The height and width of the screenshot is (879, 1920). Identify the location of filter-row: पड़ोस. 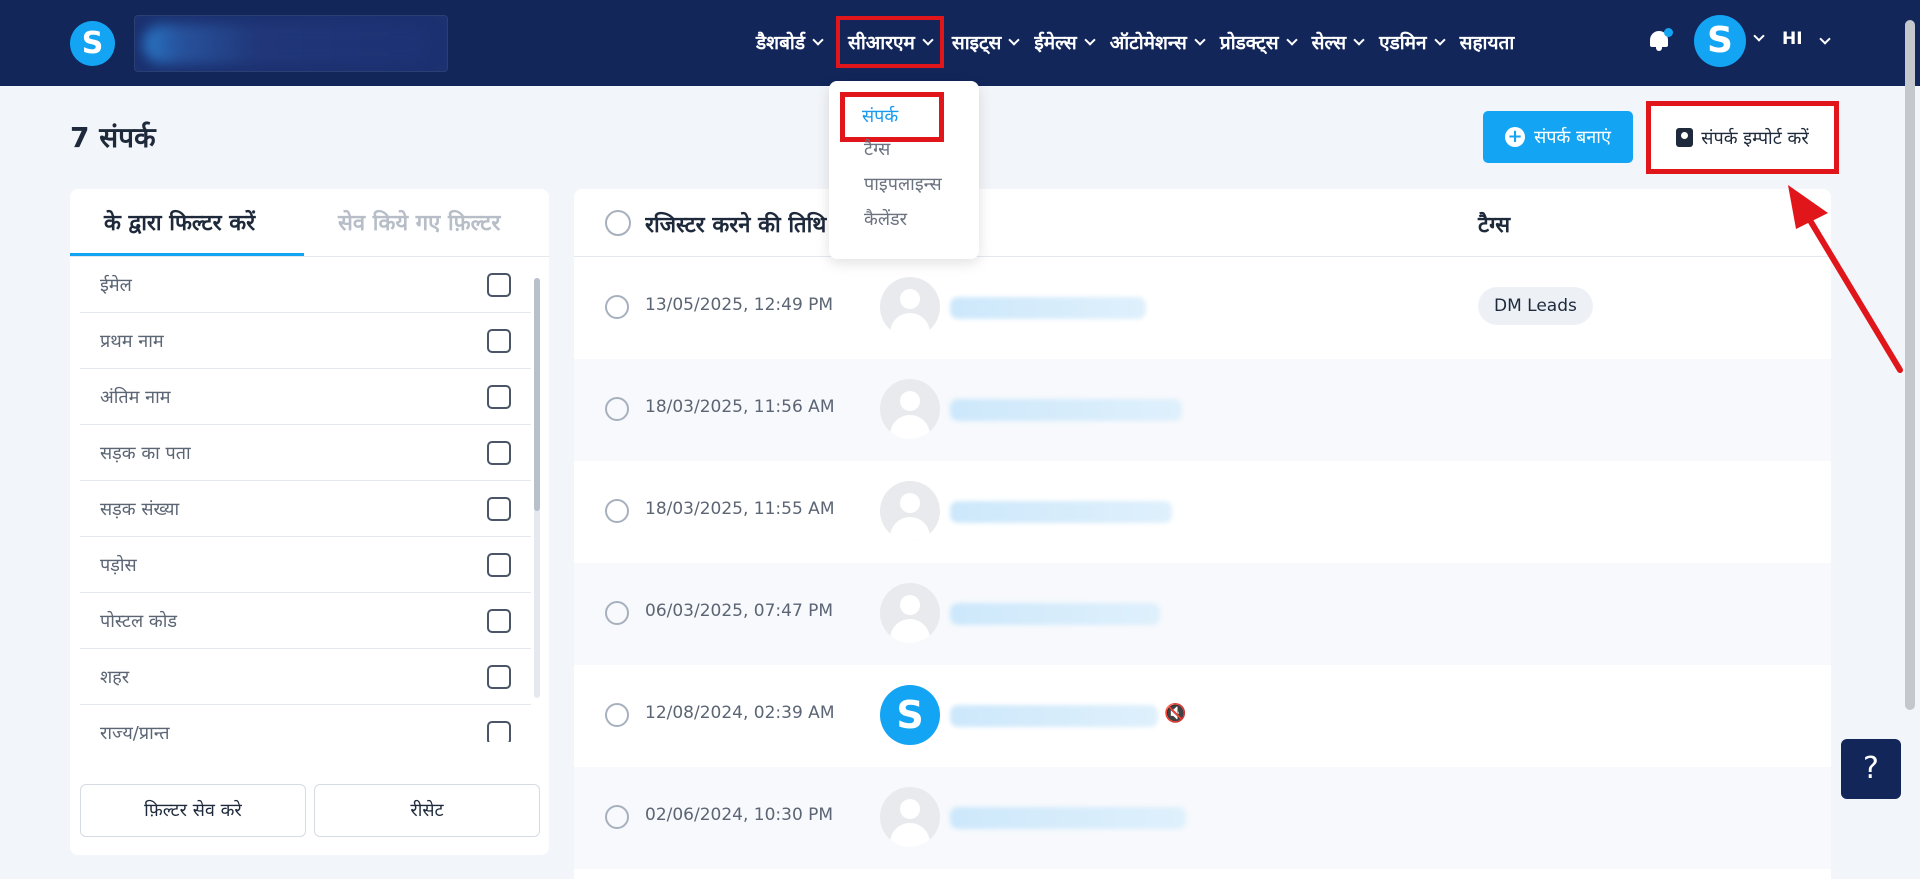
(305, 565).